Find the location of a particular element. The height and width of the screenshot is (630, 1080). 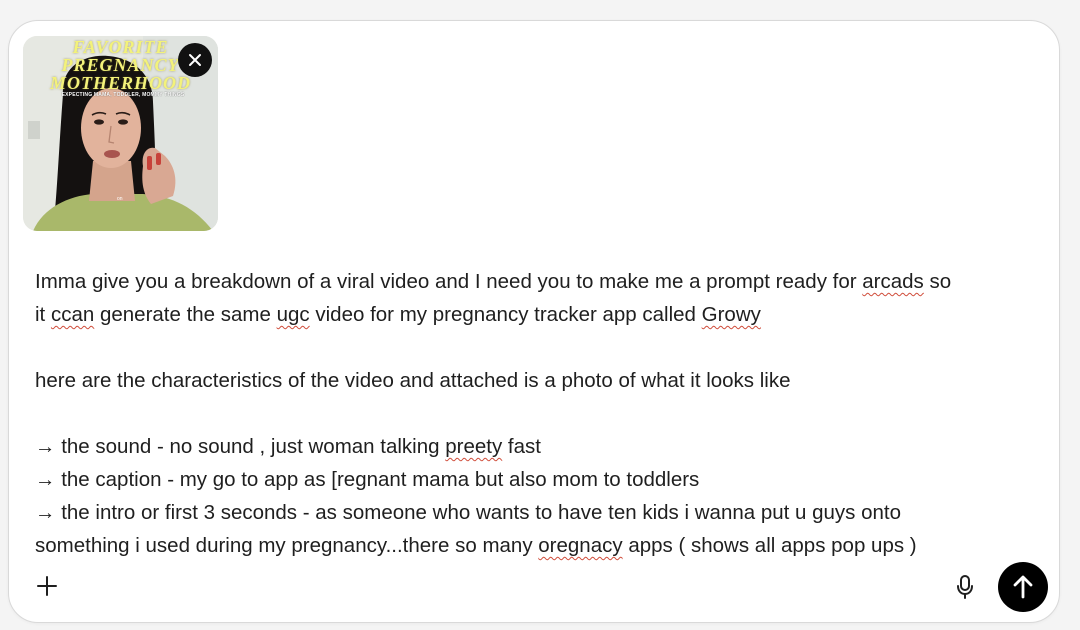

add-attachment-button is located at coordinates (47, 586).